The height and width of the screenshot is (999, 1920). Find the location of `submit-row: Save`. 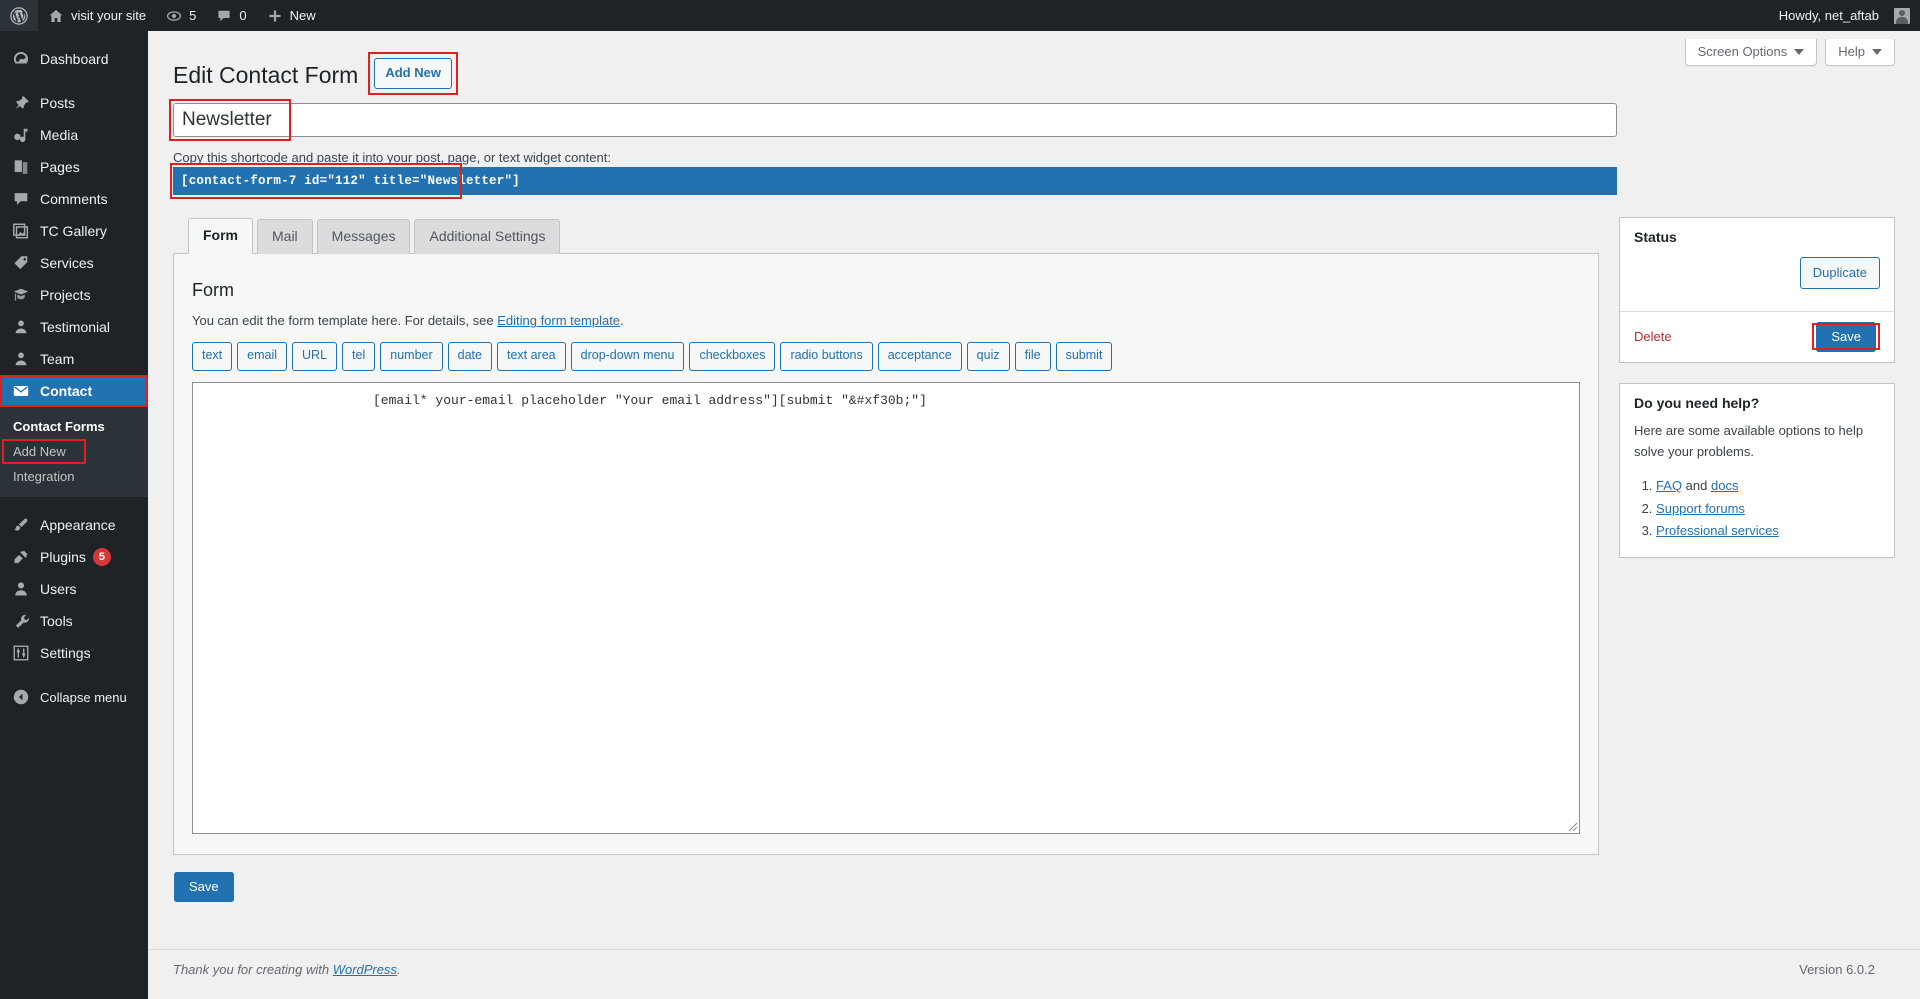

submit-row: Save is located at coordinates (886, 886).